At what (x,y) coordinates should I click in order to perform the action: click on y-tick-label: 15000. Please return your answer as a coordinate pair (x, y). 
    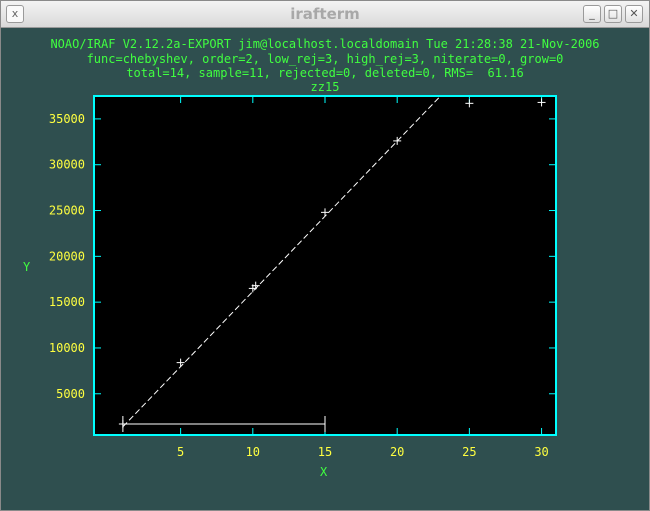
    Looking at the image, I should click on (67, 302).